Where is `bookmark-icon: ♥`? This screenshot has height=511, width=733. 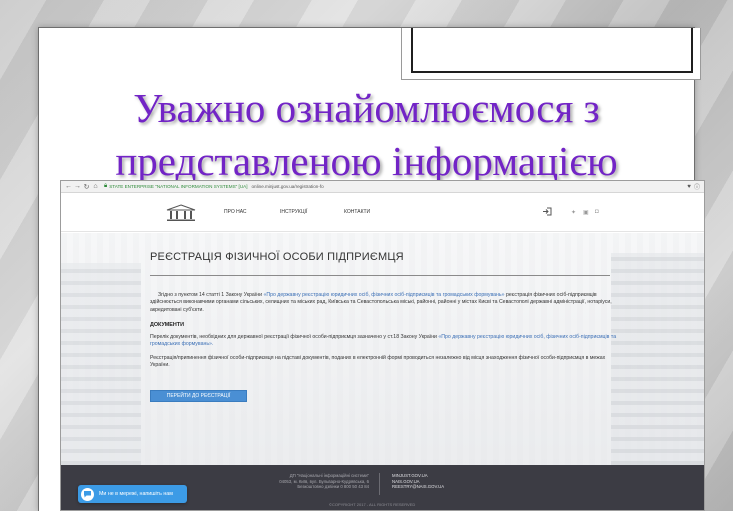 bookmark-icon: ♥ is located at coordinates (689, 187).